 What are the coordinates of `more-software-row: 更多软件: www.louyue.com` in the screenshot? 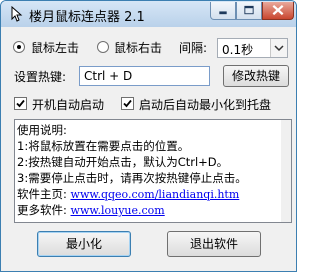 It's located at (91, 210).